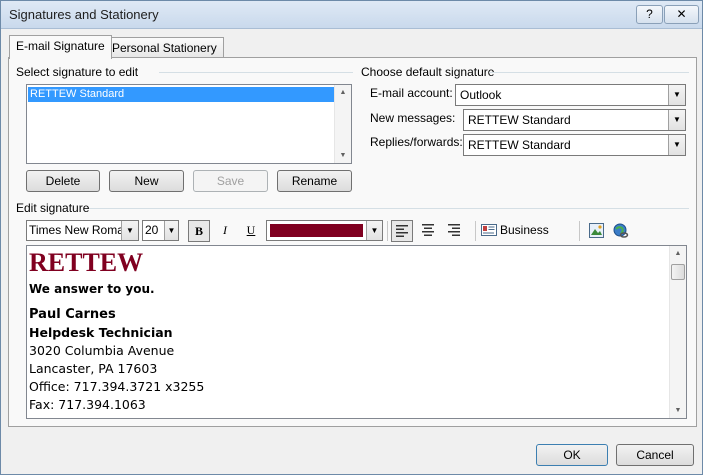 The image size is (703, 475). Describe the element at coordinates (86, 262) in the screenshot. I see `signature-company: RETTEW` at that location.